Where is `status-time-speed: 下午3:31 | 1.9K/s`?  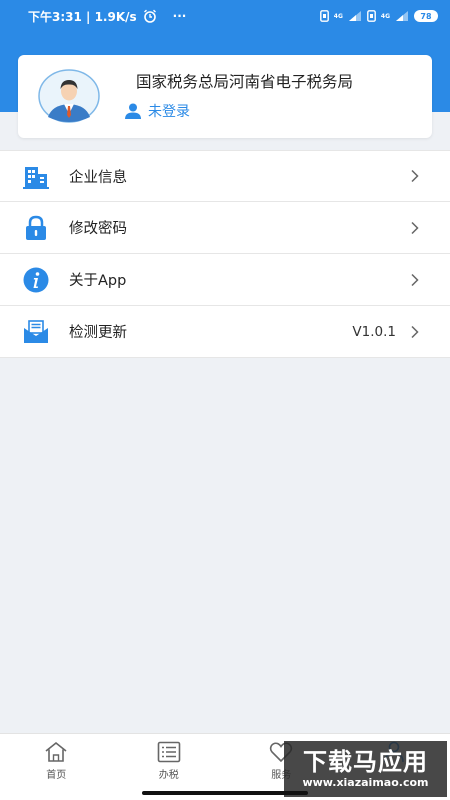 status-time-speed: 下午3:31 | 1.9K/s is located at coordinates (82, 16).